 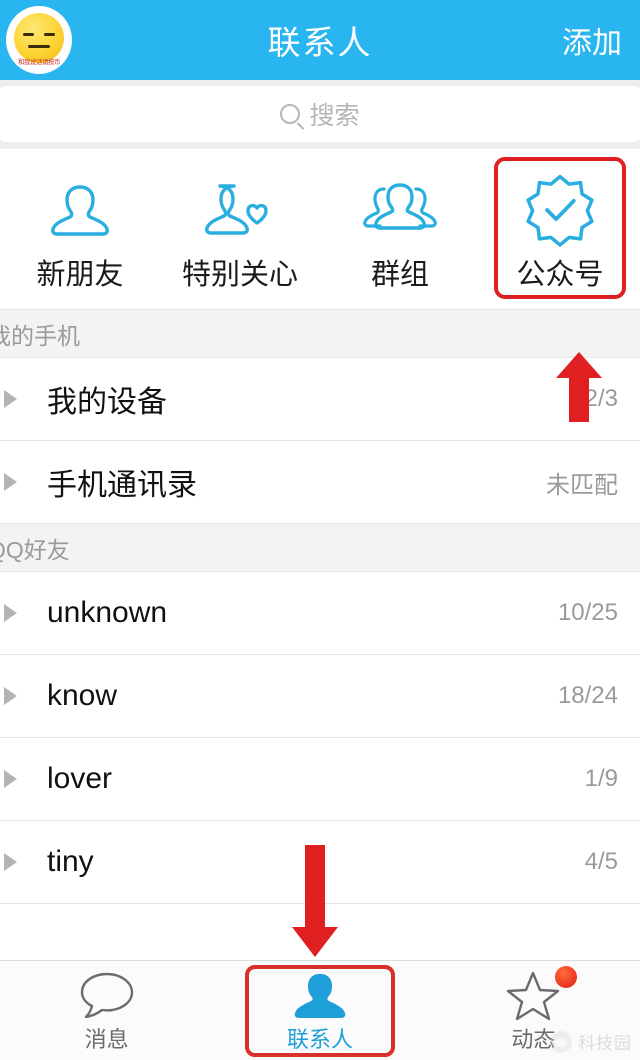 I want to click on person-solid-icon, so click(x=320, y=996).